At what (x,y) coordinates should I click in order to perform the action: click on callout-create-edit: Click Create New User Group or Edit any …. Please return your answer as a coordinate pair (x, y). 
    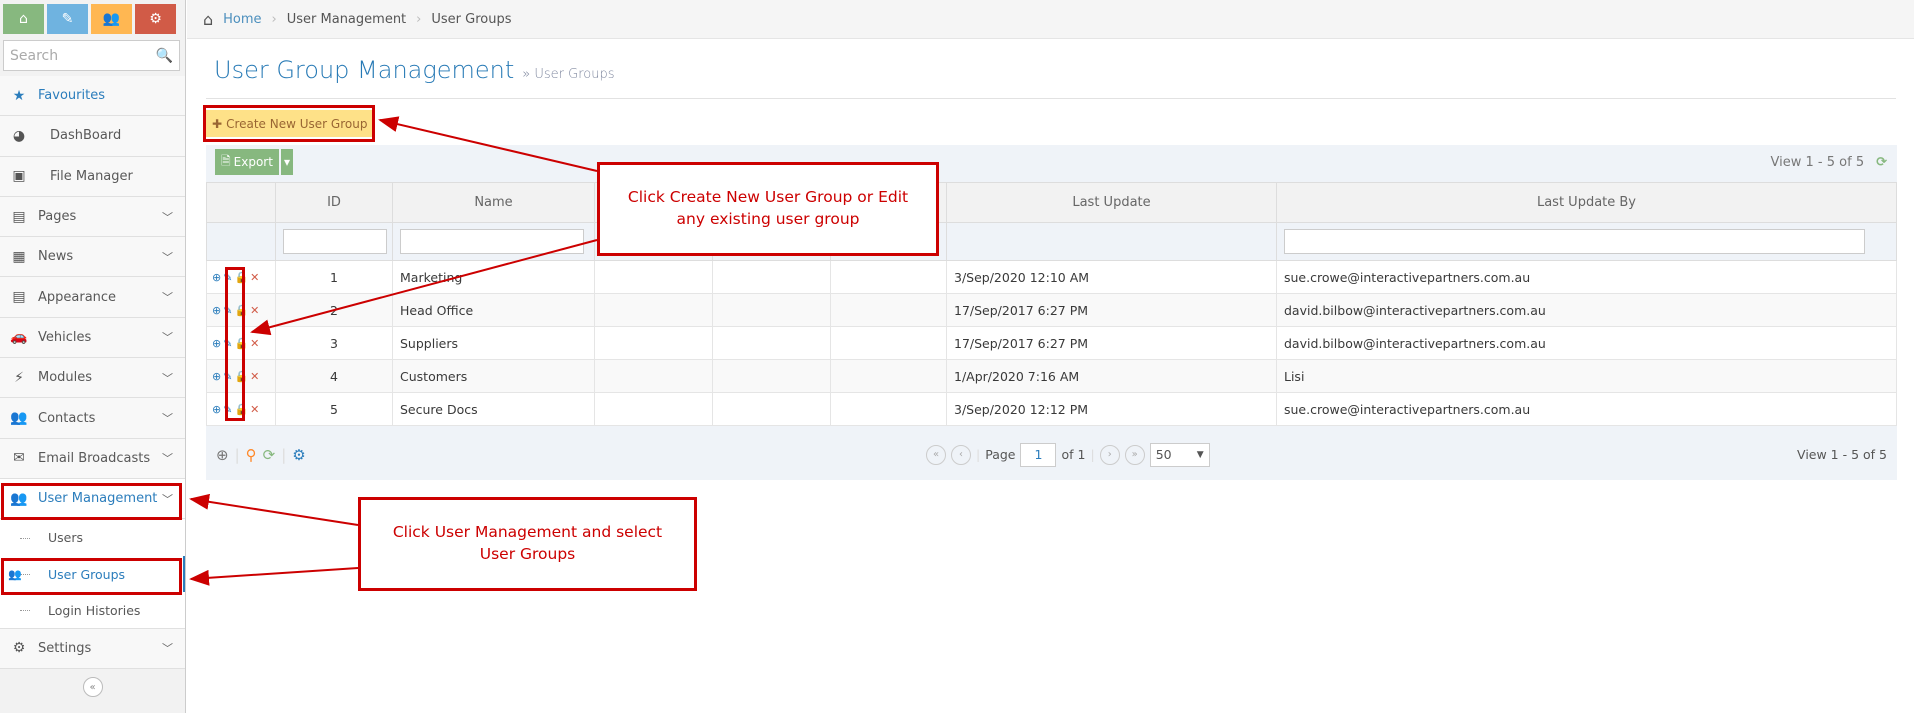
    Looking at the image, I should click on (768, 209).